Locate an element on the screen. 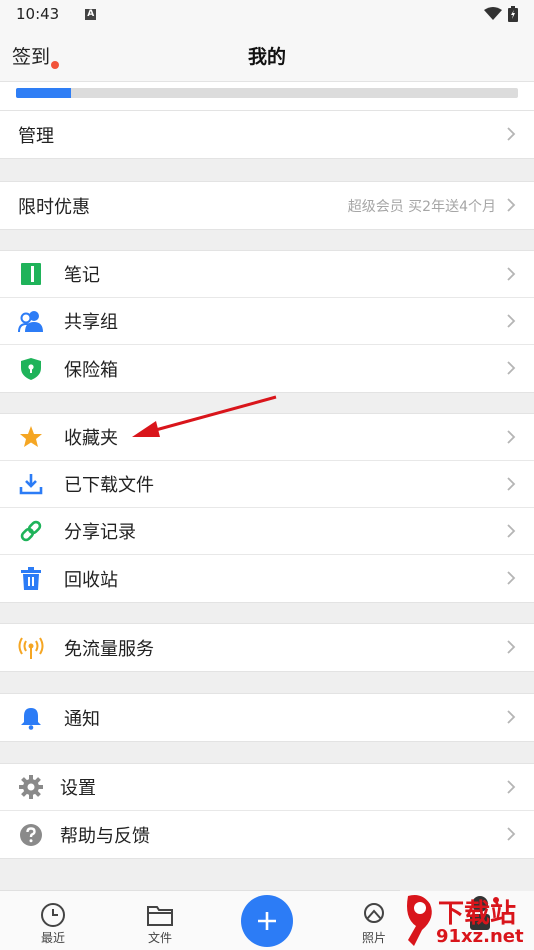  watermark-brand: 下载站 is located at coordinates (477, 914).